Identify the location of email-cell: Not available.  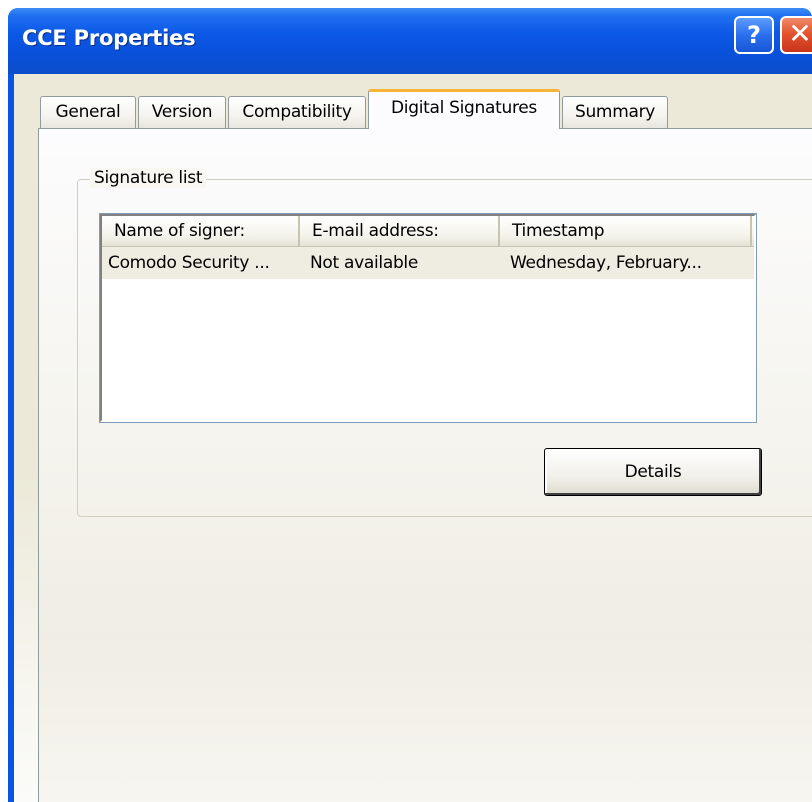
(364, 263).